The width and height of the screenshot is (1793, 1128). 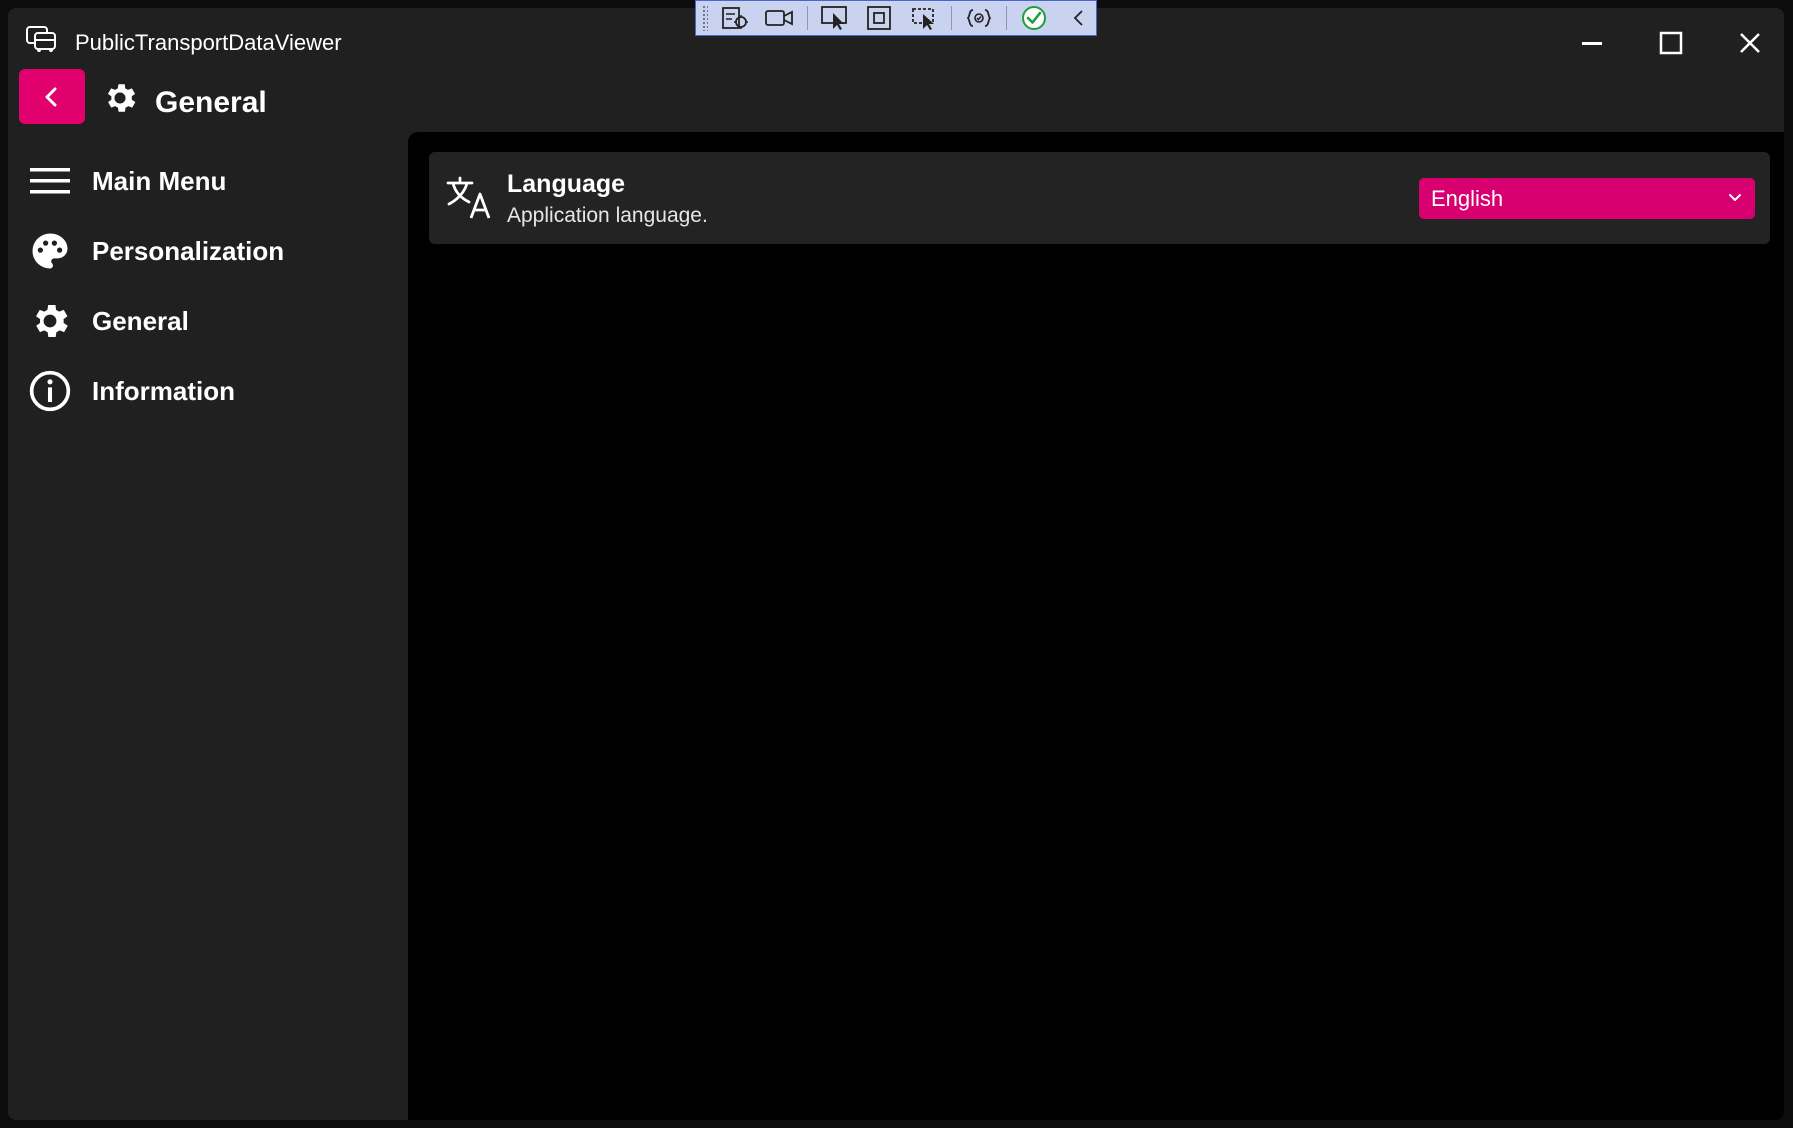 I want to click on language-setting-card: Language Application language. English, so click(x=1099, y=198).